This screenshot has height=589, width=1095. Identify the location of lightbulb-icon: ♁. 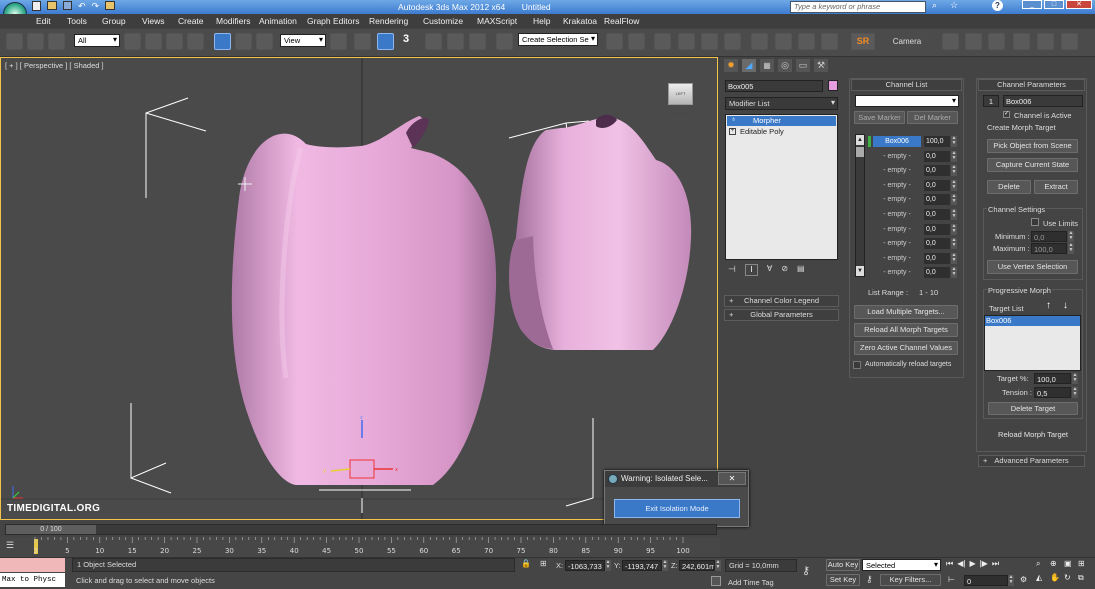
(733, 119).